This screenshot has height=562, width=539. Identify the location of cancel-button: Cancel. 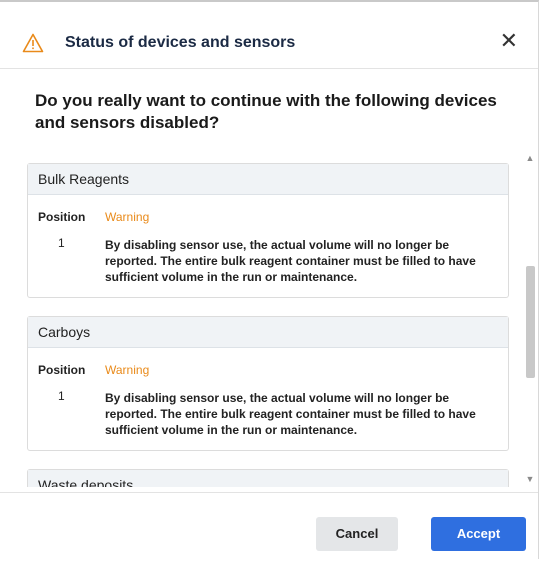
(357, 534).